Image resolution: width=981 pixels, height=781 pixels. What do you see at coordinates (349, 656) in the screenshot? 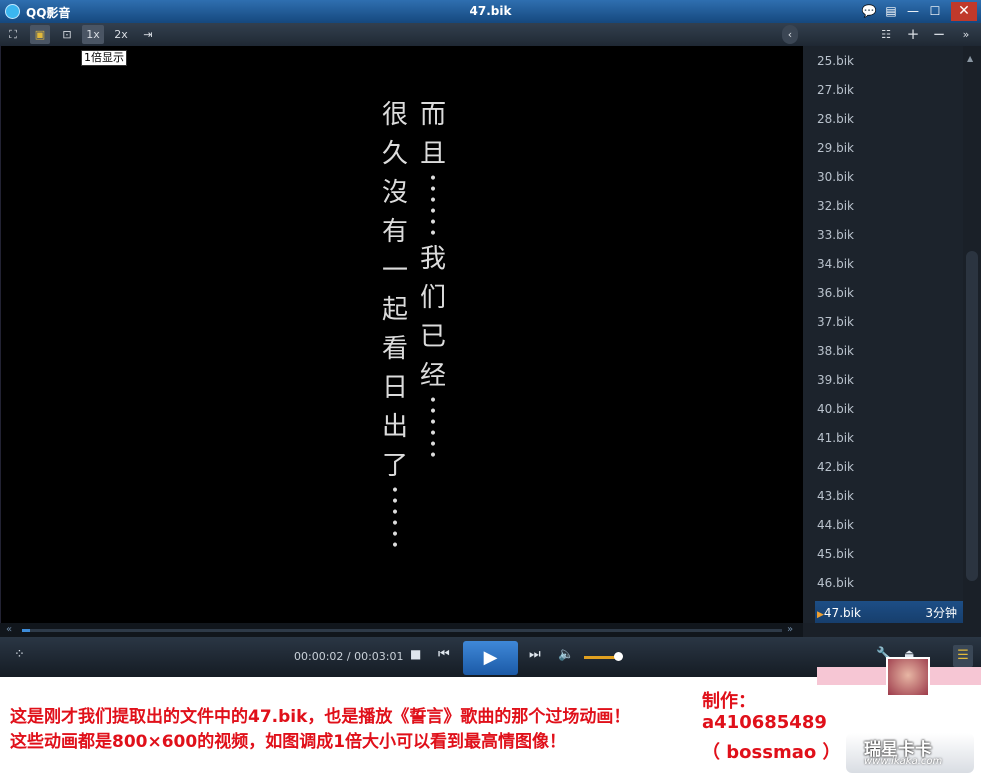
I see `time-display: 00:00:02 / 00:03:01` at bounding box center [349, 656].